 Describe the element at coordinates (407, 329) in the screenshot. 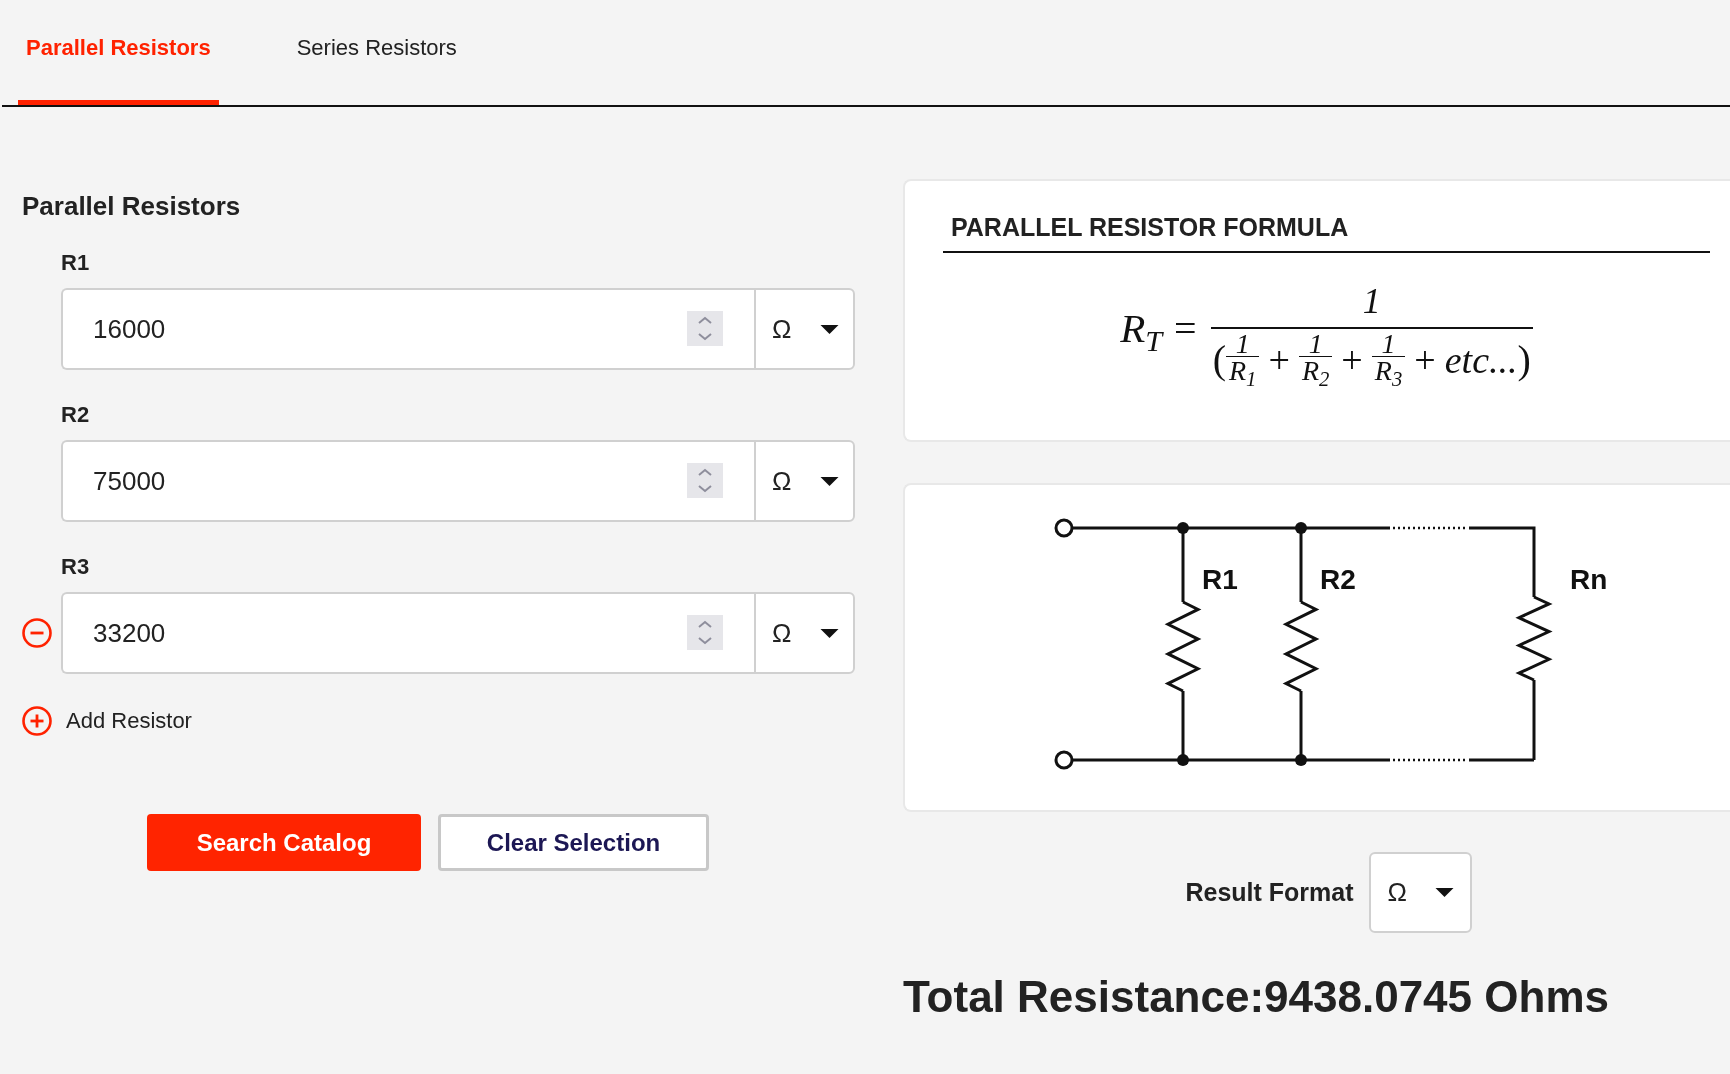

I see `number-input: 16000` at that location.